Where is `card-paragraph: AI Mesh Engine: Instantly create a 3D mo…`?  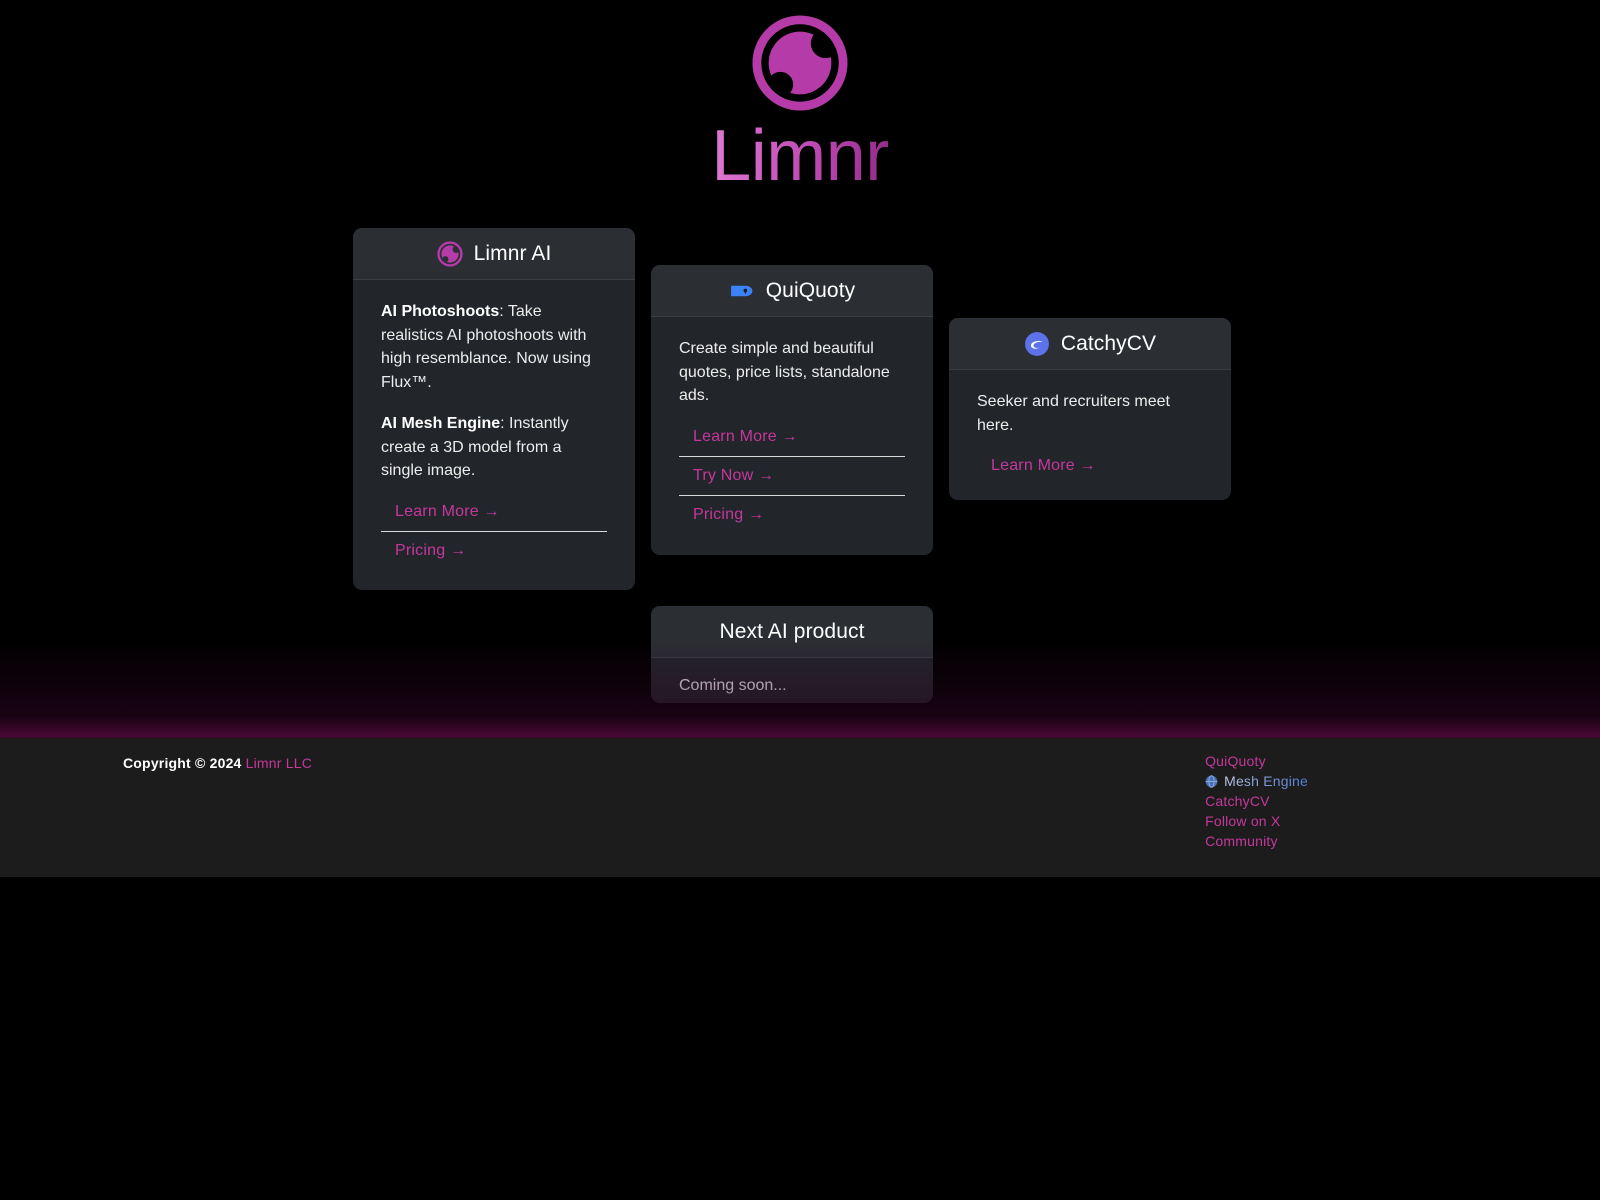 card-paragraph: AI Mesh Engine: Instantly create a 3D mo… is located at coordinates (494, 447).